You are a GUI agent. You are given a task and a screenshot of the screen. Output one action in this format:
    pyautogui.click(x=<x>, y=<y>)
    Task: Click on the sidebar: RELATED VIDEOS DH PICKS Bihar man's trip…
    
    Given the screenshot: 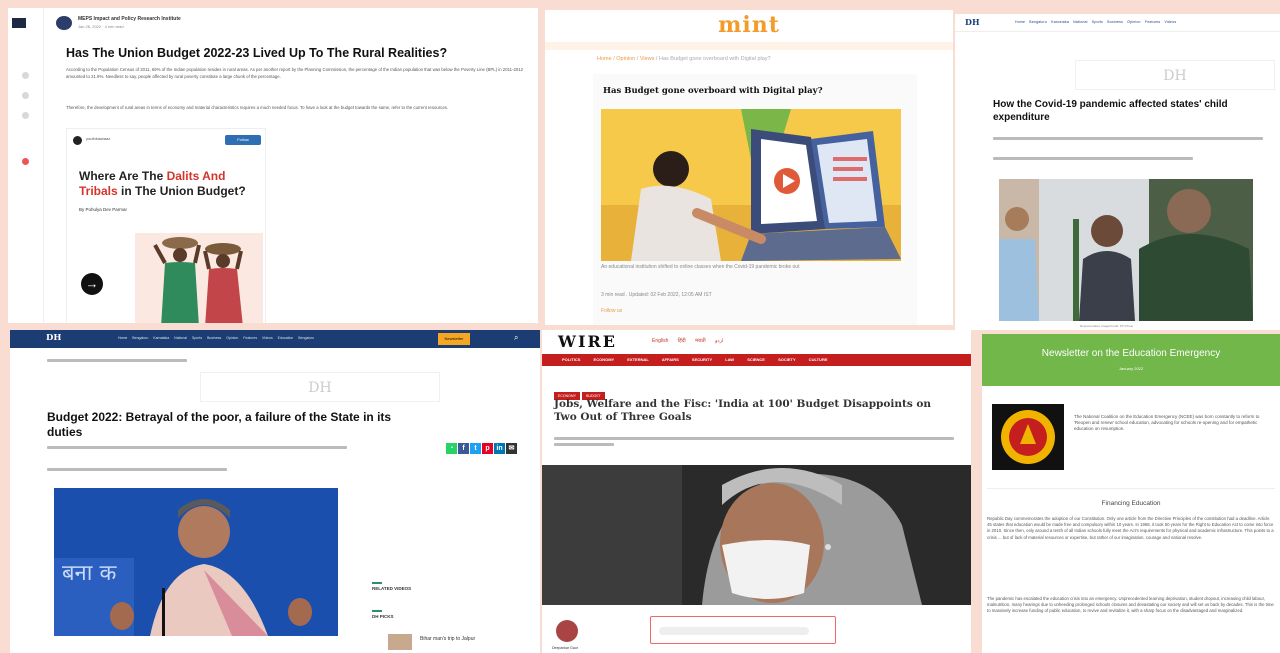 What is the action you would take?
    pyautogui.click(x=449, y=616)
    